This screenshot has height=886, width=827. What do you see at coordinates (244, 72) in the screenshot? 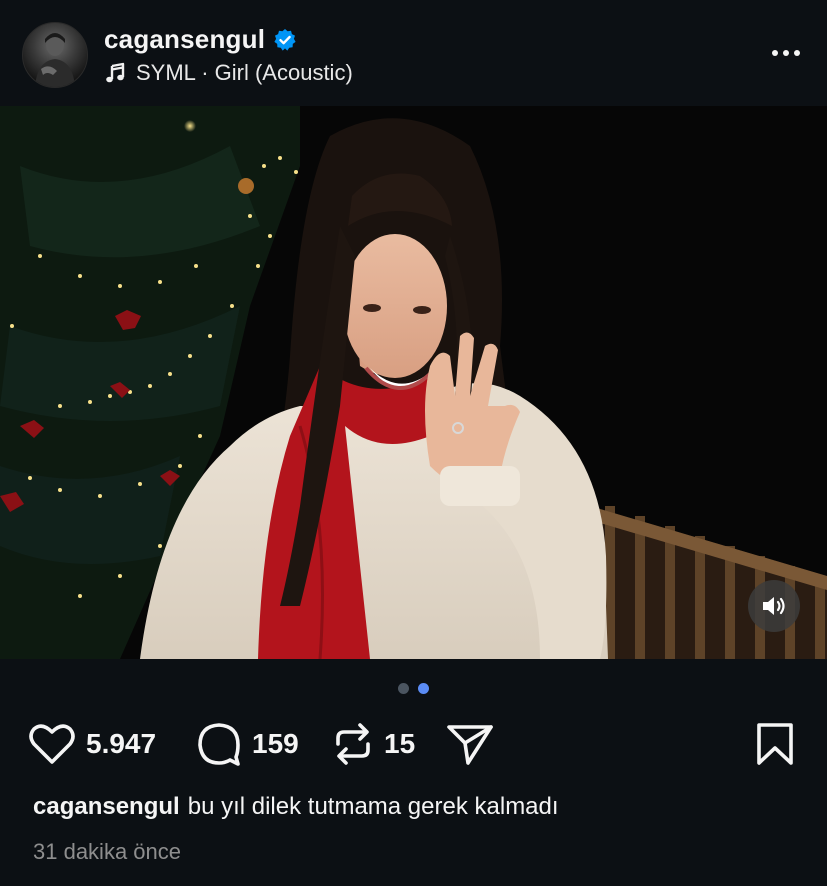
I see `music-title: SYML · Girl (Acoustic)` at bounding box center [244, 72].